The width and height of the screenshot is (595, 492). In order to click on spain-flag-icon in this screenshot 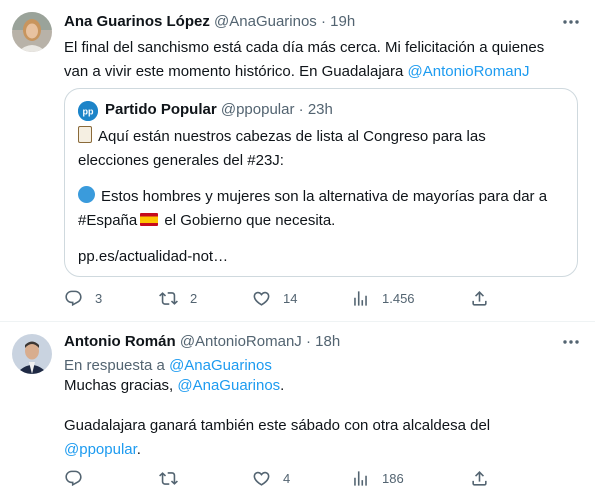, I will do `click(149, 219)`.